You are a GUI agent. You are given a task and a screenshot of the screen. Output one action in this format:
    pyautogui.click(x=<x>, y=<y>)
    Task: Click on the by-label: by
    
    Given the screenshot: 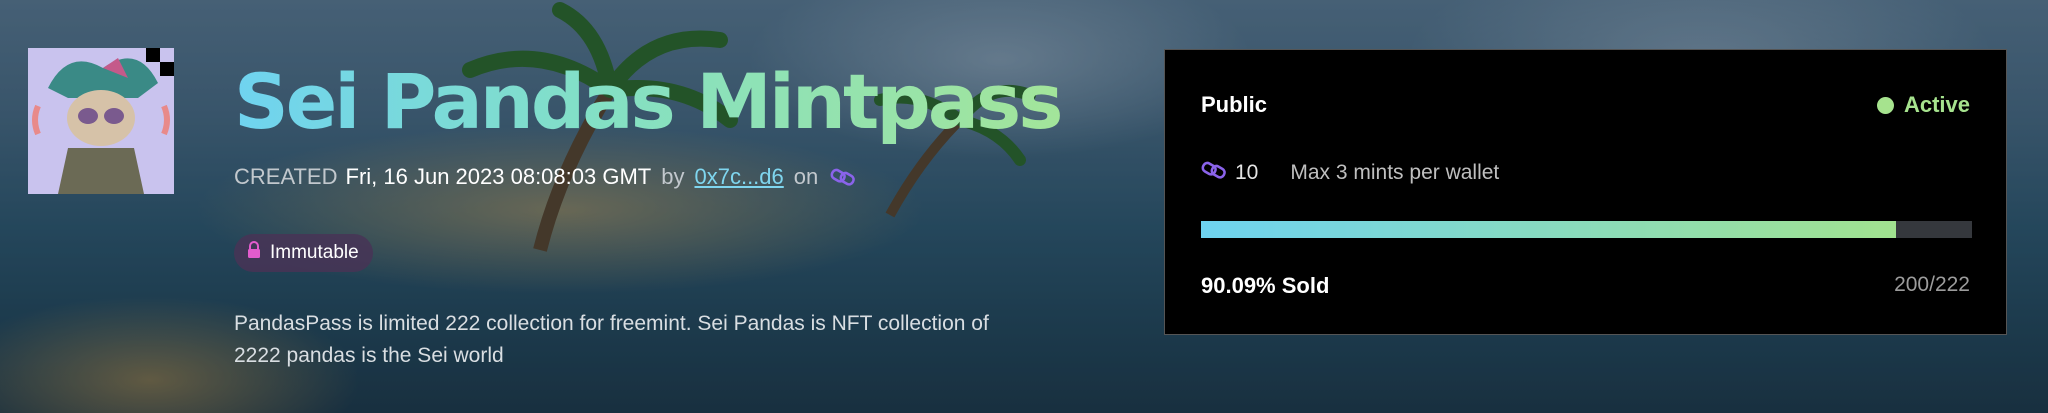 What is the action you would take?
    pyautogui.click(x=673, y=176)
    